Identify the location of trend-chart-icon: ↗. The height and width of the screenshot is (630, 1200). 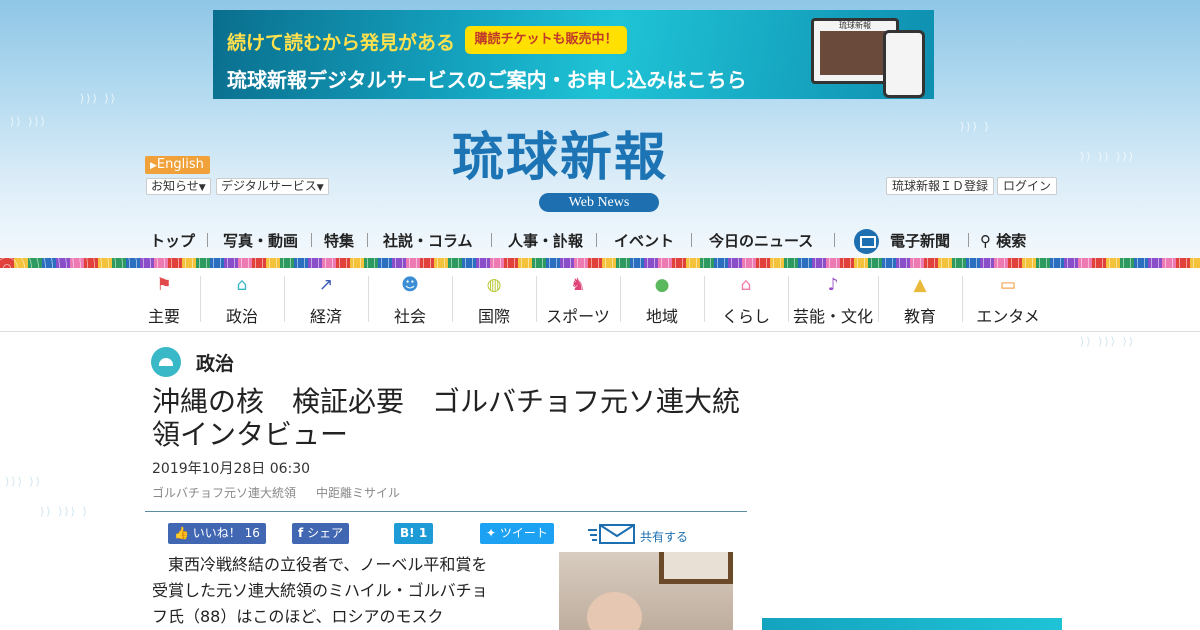
(326, 285).